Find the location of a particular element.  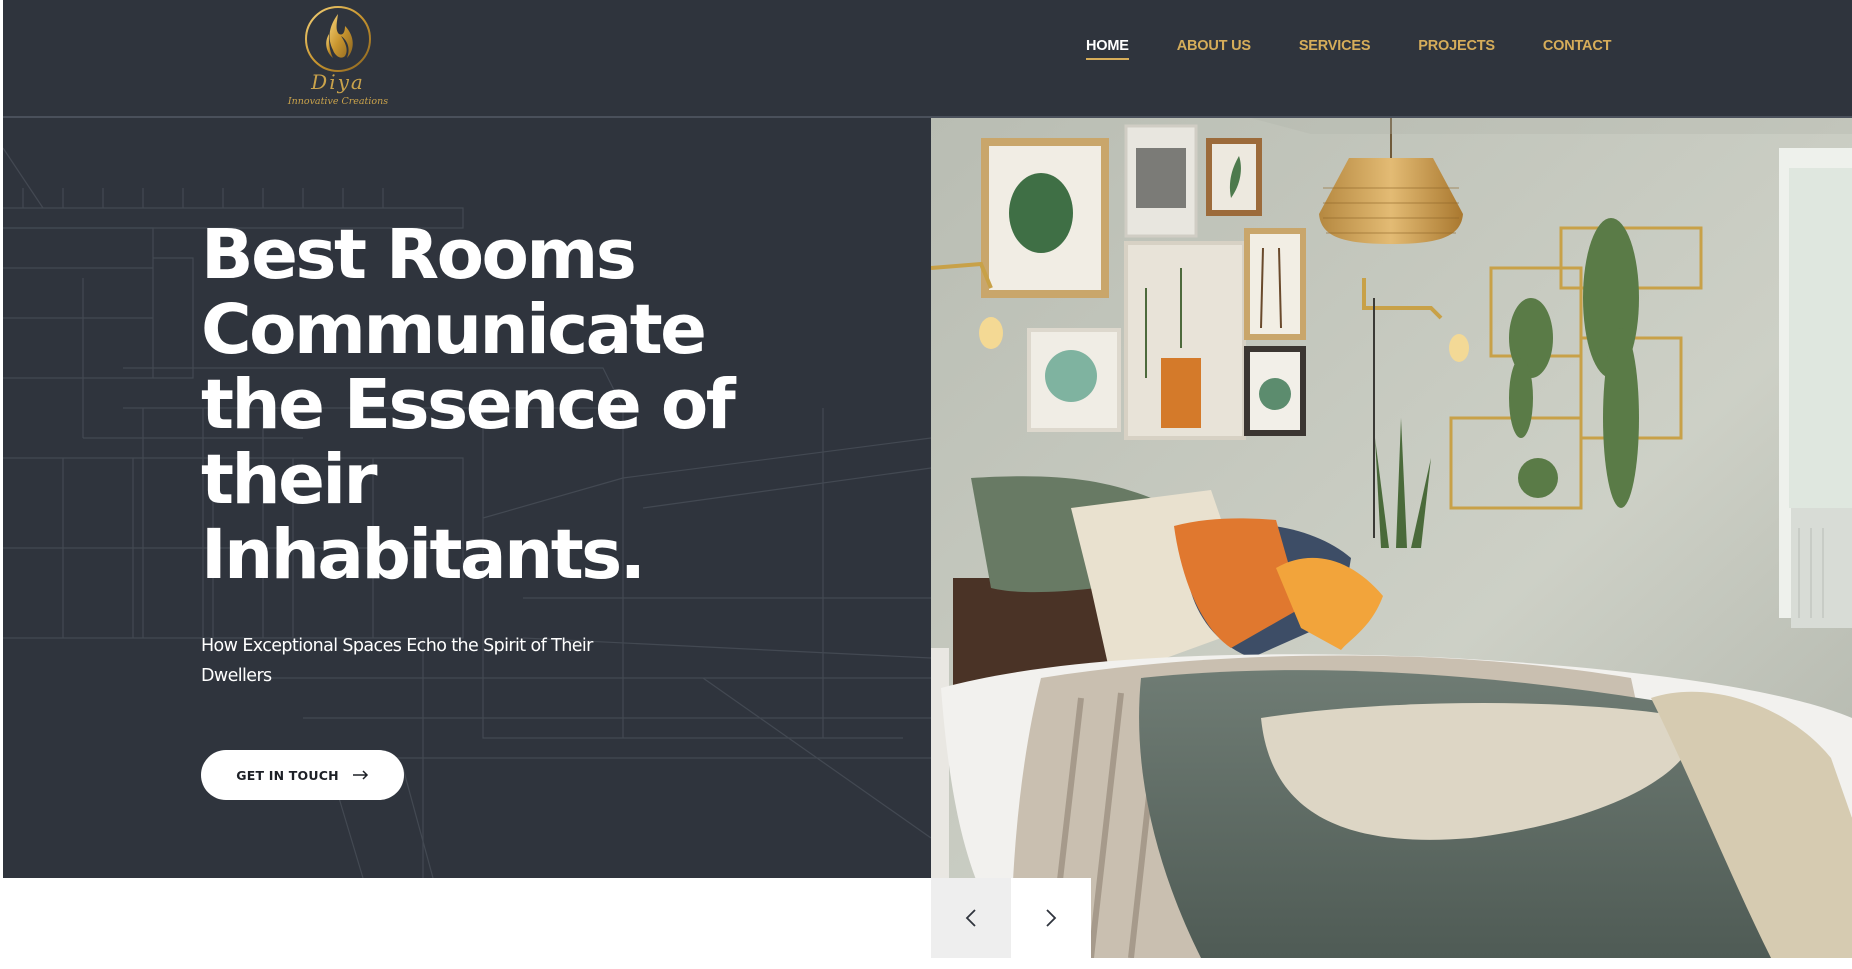

slider-next-button is located at coordinates (1051, 918).